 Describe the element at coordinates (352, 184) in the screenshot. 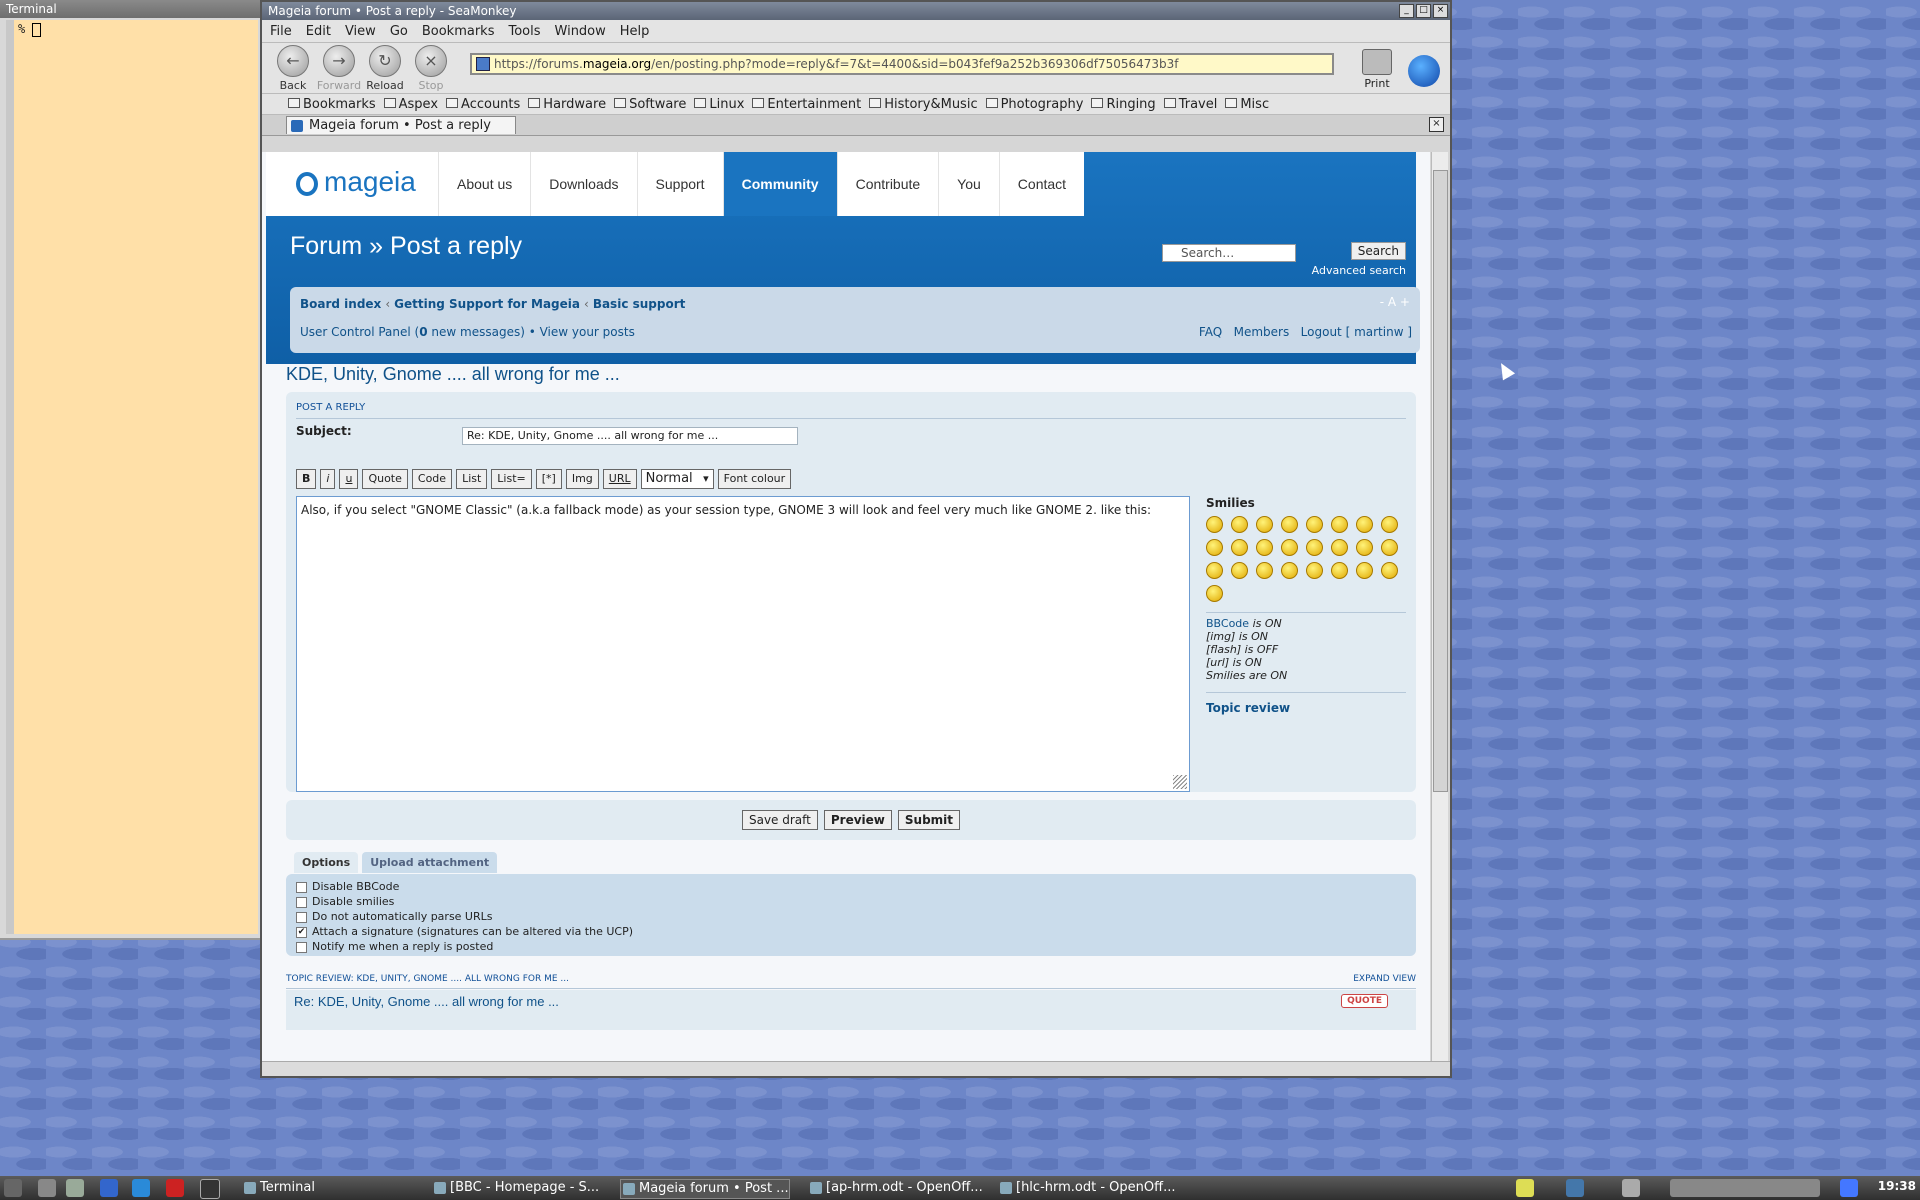

I see `mageia-logo: mageia` at that location.